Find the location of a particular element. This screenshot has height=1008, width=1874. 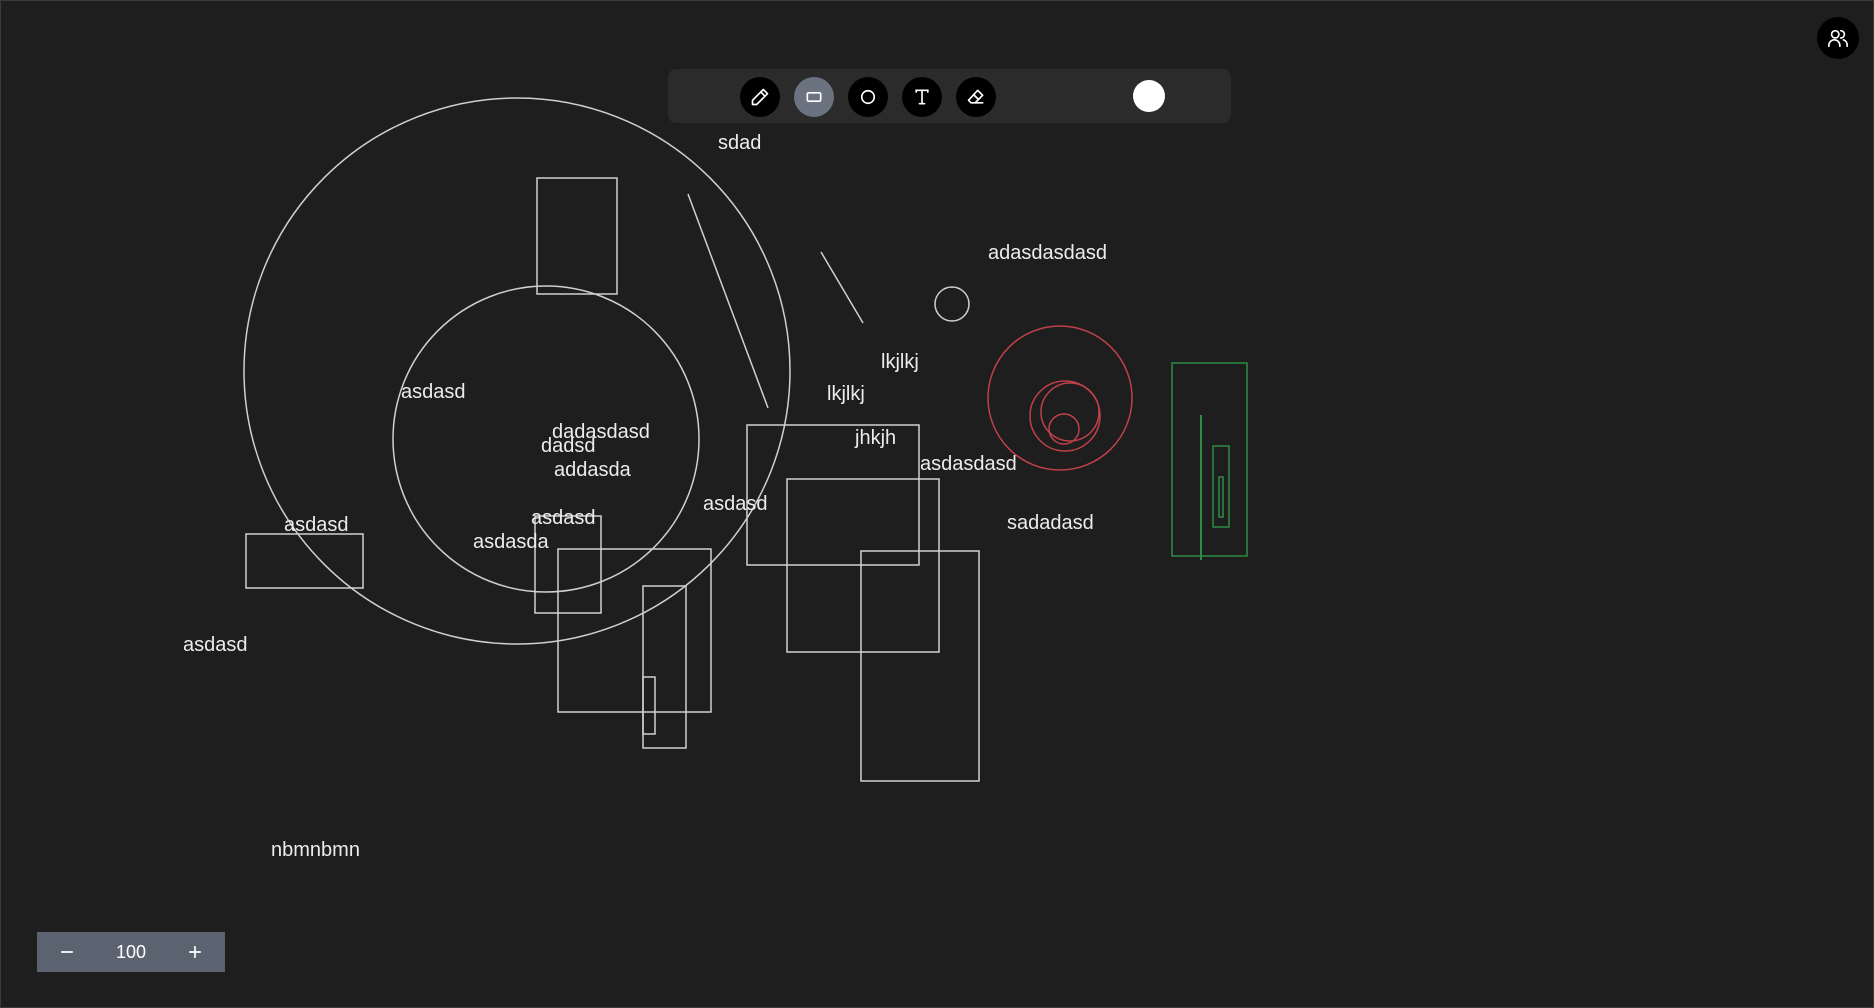

pencil-icon is located at coordinates (760, 97).